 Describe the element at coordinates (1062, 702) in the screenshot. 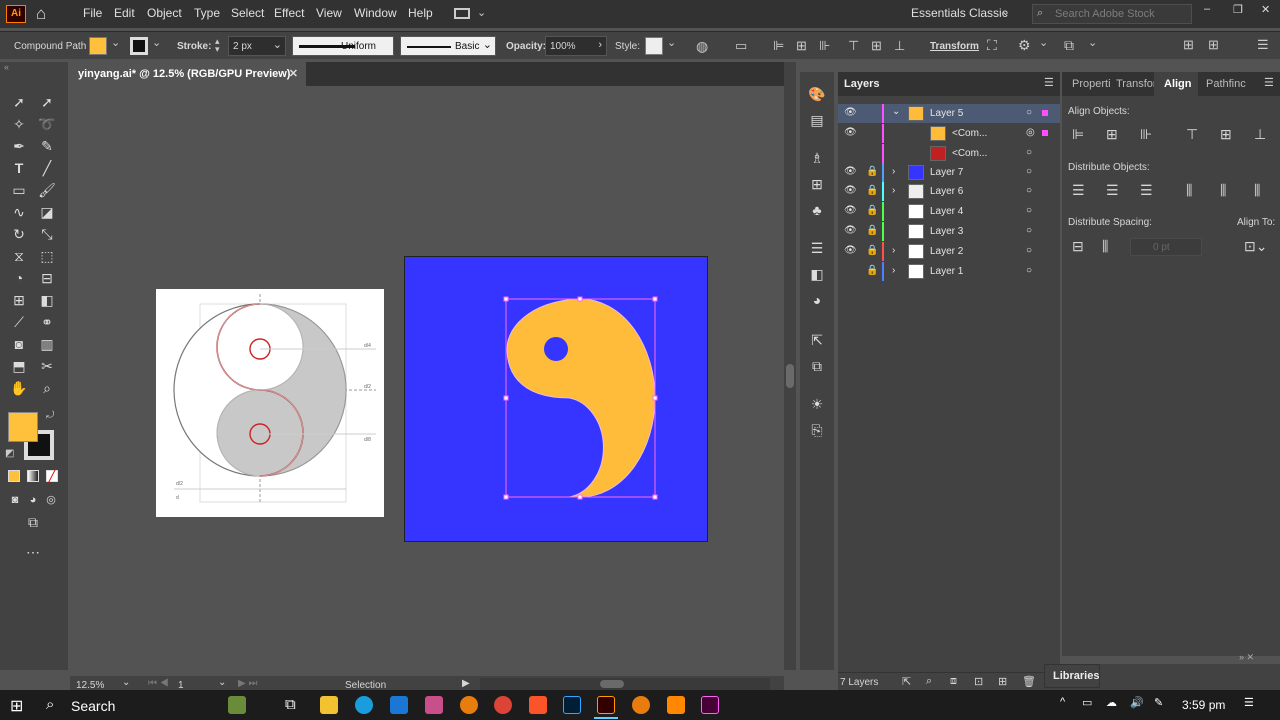

I see `tray-chevron-icon: ^` at that location.